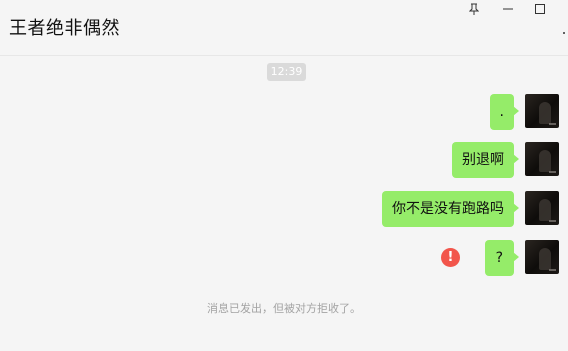 The height and width of the screenshot is (351, 568). I want to click on message-row: ! ?, so click(499, 258).